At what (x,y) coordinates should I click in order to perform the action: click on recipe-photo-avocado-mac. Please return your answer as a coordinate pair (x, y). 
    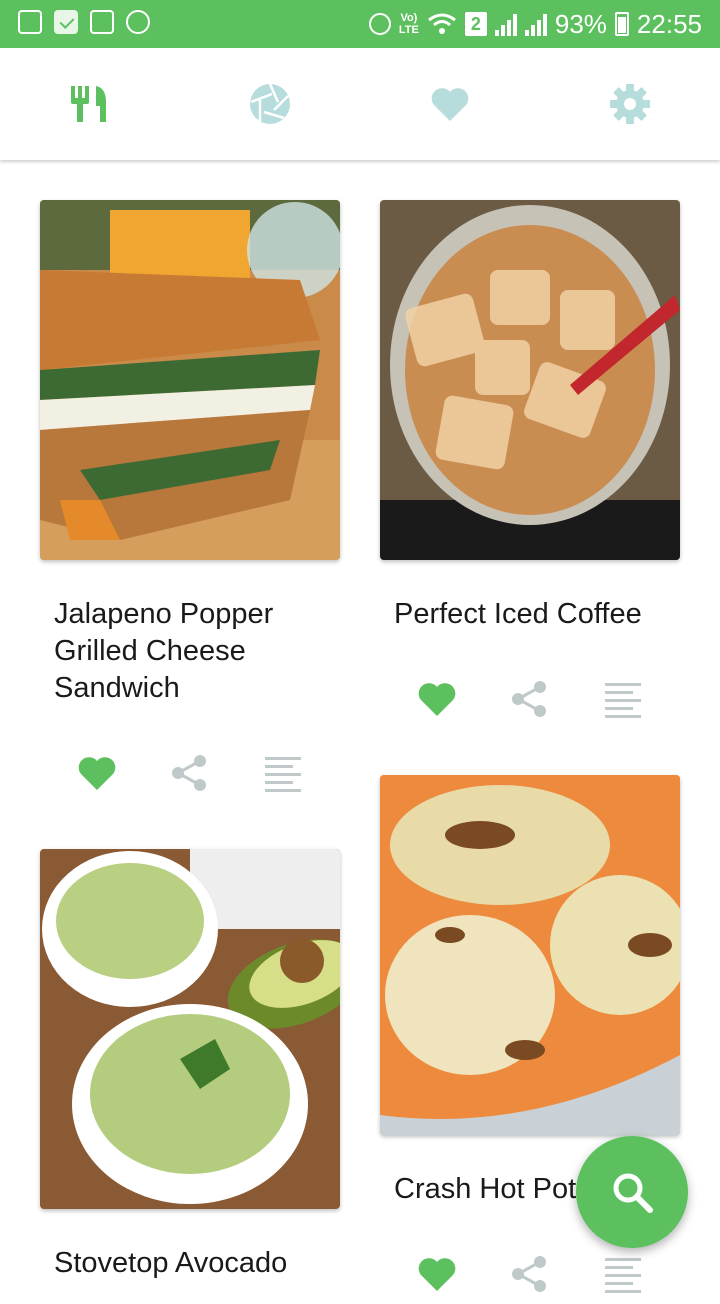
    Looking at the image, I should click on (190, 1029).